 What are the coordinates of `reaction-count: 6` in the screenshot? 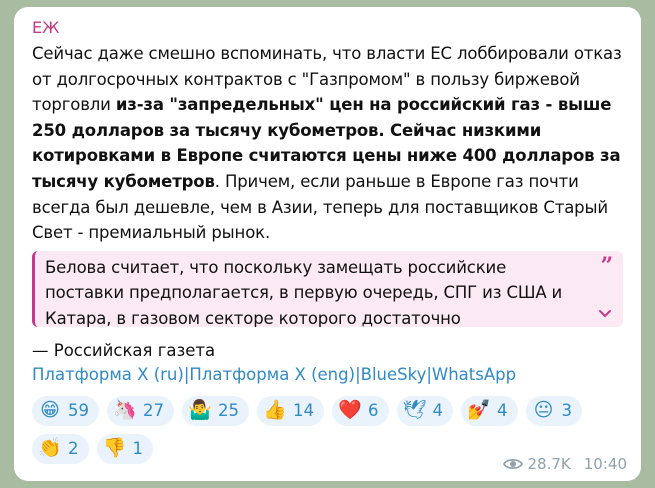 It's located at (373, 411).